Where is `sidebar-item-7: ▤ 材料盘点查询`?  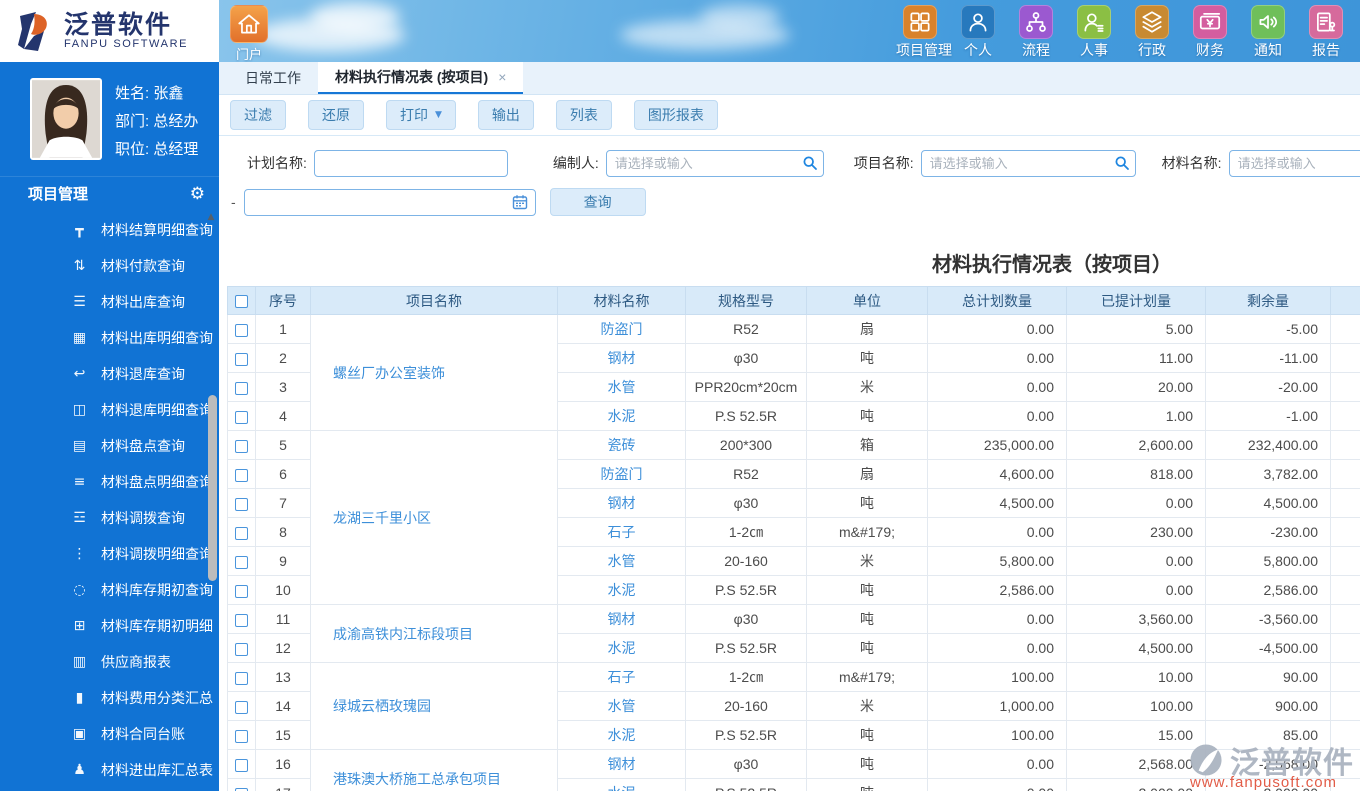 sidebar-item-7: ▤ 材料盘点查询 is located at coordinates (109, 446).